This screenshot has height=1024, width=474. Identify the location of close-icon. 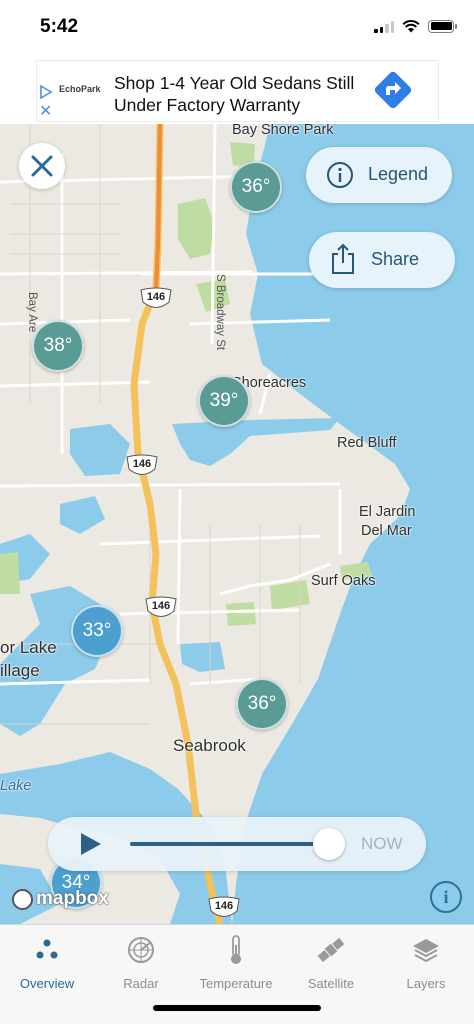
(42, 166).